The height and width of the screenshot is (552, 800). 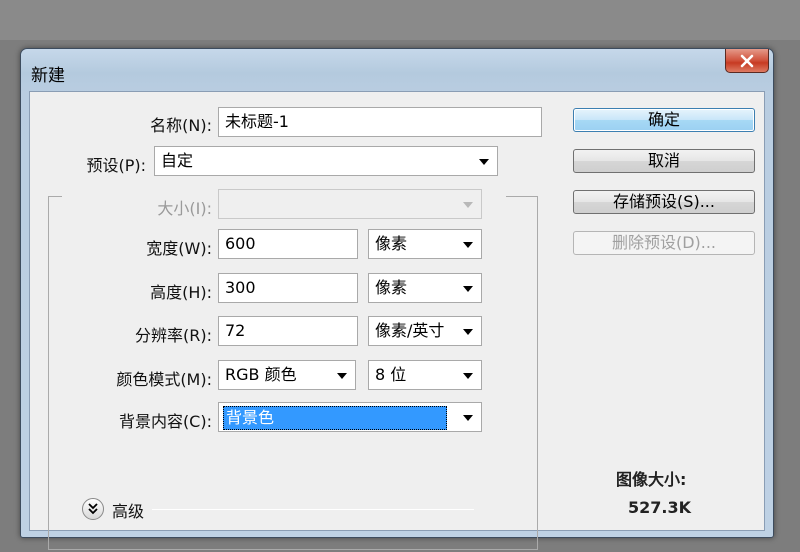 I want to click on width-unit-select: 像素, so click(x=425, y=244).